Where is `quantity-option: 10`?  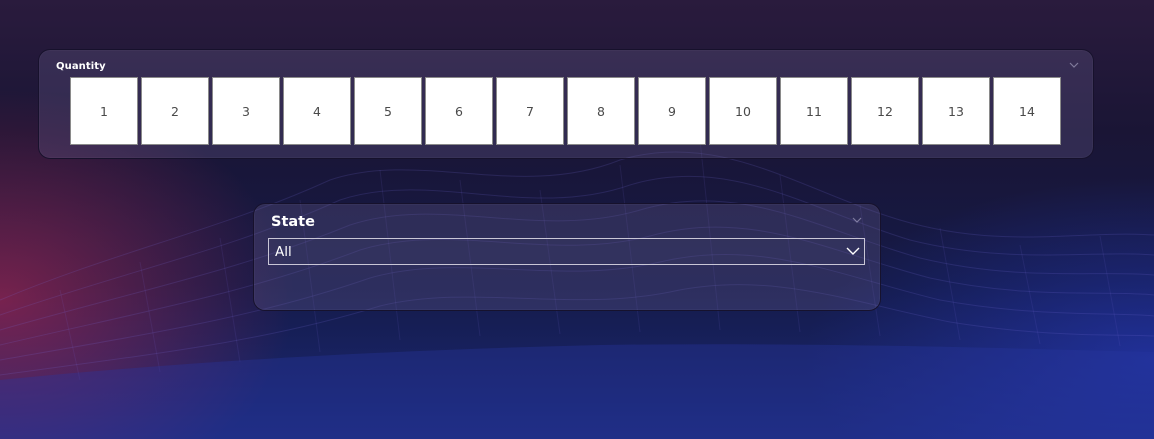
quantity-option: 10 is located at coordinates (743, 111).